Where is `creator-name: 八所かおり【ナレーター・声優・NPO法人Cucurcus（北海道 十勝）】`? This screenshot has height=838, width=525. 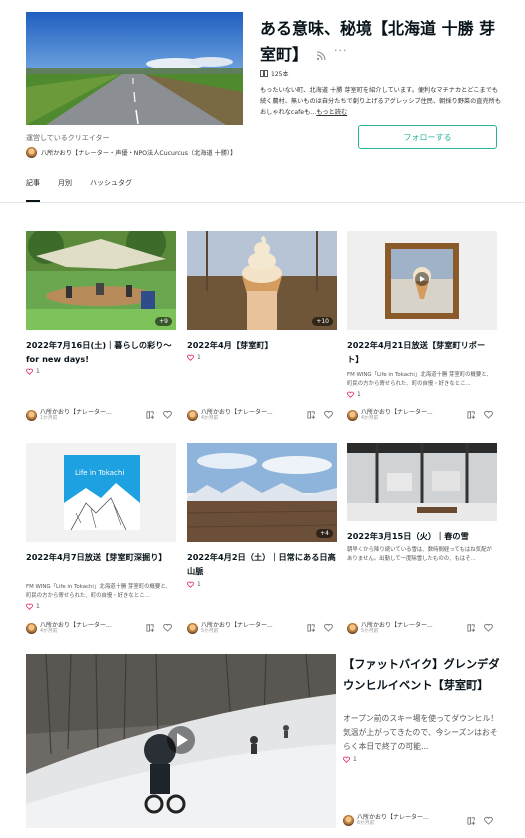
creator-name: 八所かおり【ナレーター・声優・NPO法人Cucurcus（北海道 十勝）】 is located at coordinates (138, 152).